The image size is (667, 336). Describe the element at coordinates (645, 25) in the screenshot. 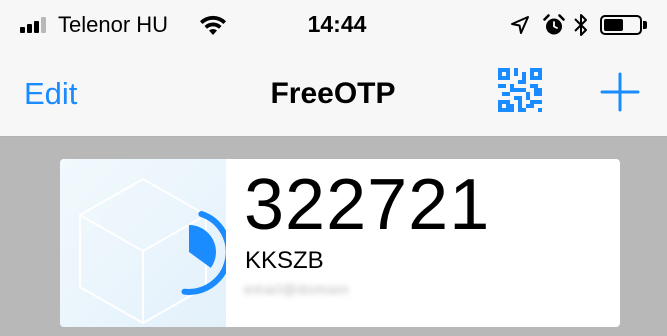

I see `battery-nub` at that location.